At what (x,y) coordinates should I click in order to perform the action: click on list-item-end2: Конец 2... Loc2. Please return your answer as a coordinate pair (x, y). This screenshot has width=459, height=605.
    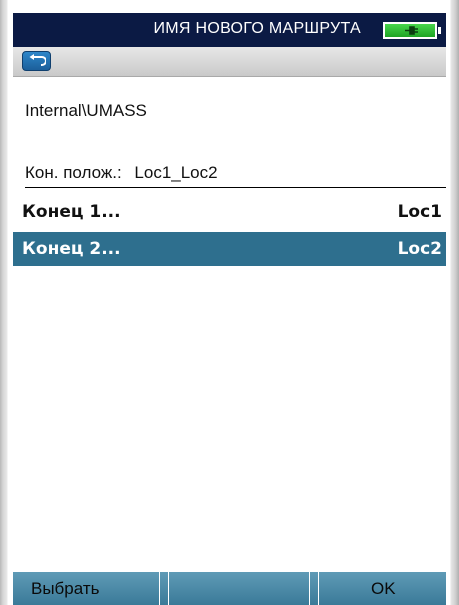
    Looking at the image, I should click on (229, 249).